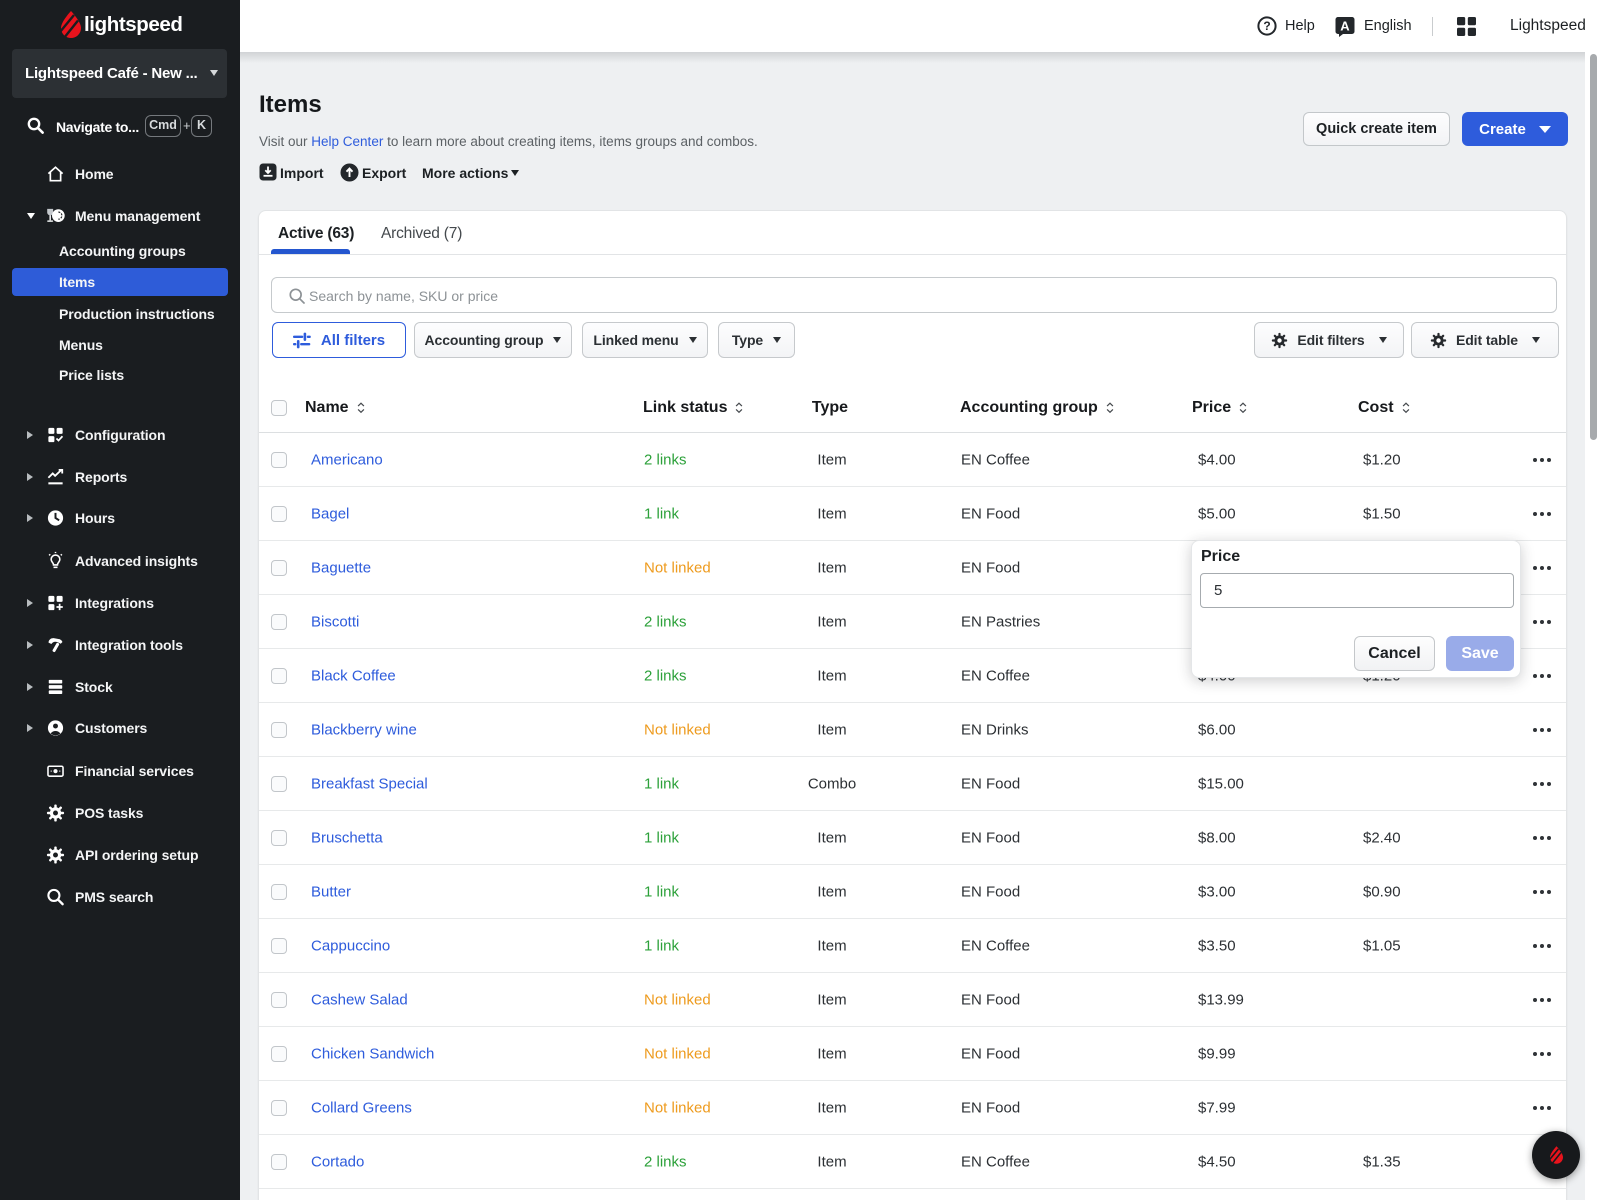 Image resolution: width=1601 pixels, height=1200 pixels. Describe the element at coordinates (1345, 25) in the screenshot. I see `svg-text: A` at that location.